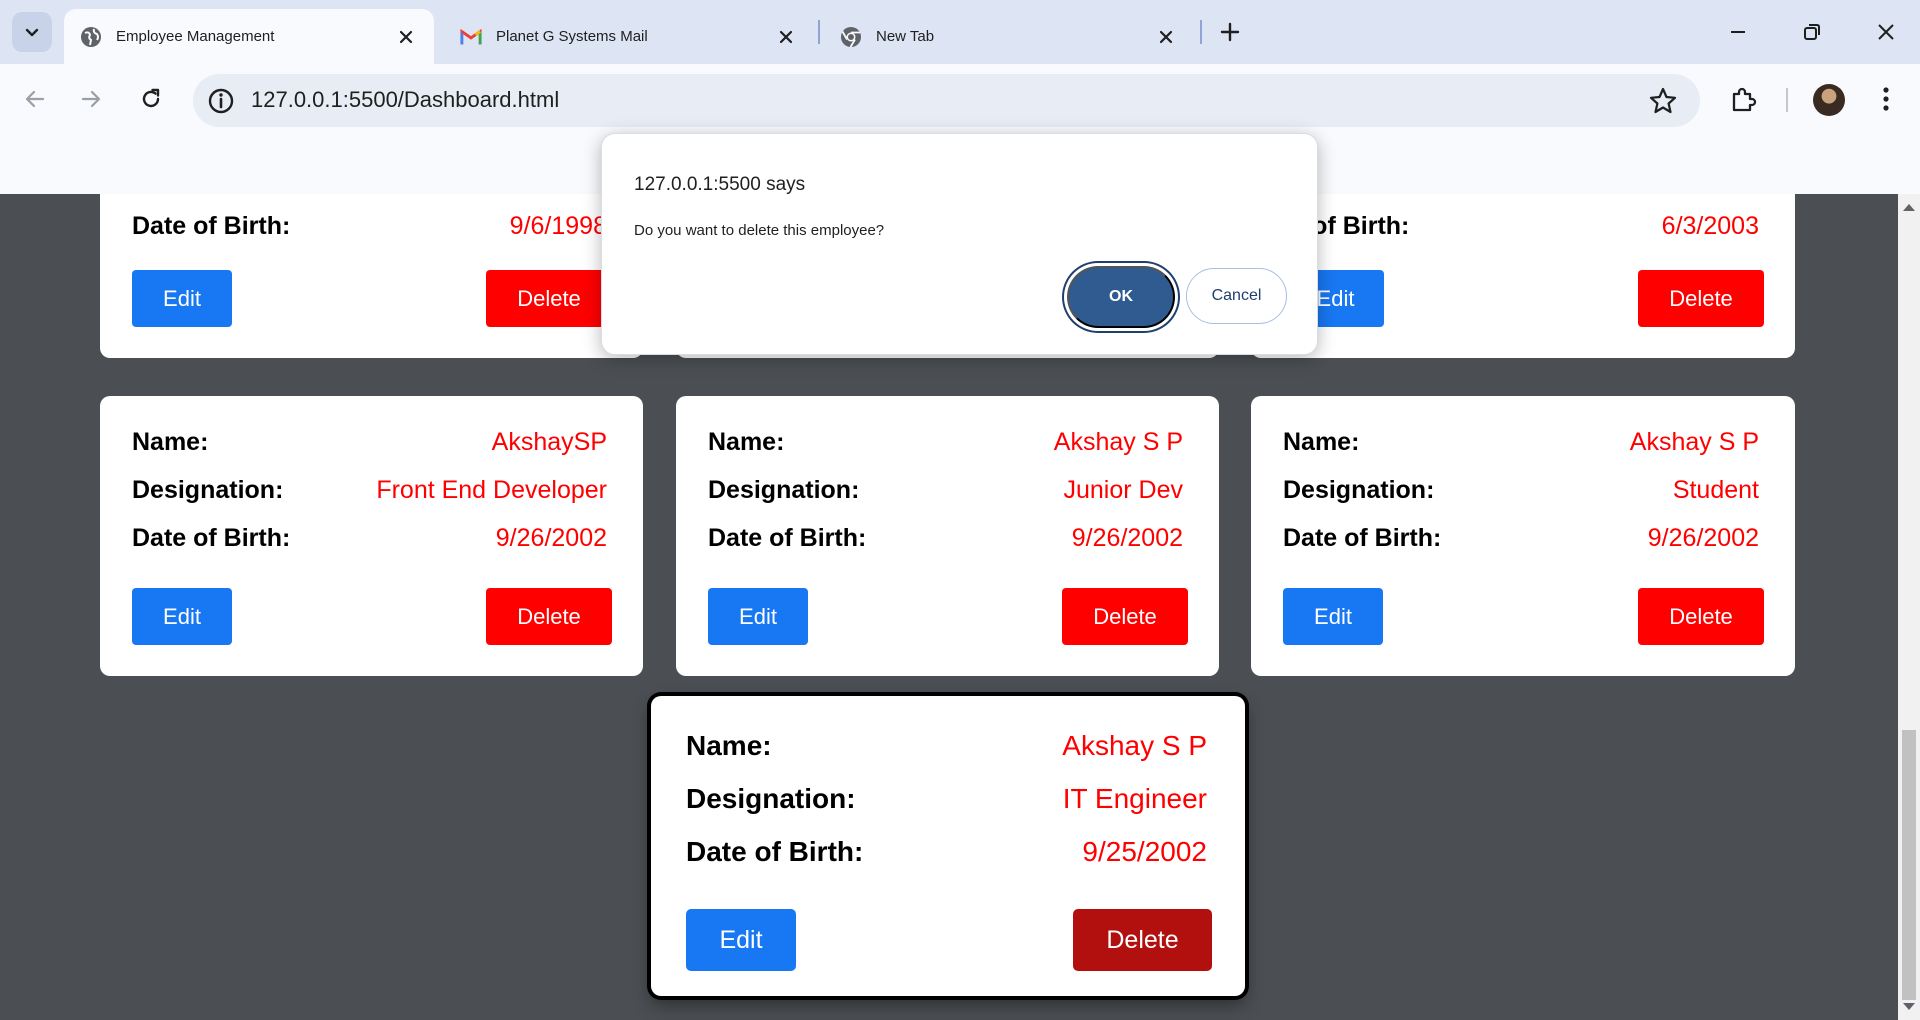  What do you see at coordinates (491, 490) in the screenshot?
I see `designation-value: Front End Developer` at bounding box center [491, 490].